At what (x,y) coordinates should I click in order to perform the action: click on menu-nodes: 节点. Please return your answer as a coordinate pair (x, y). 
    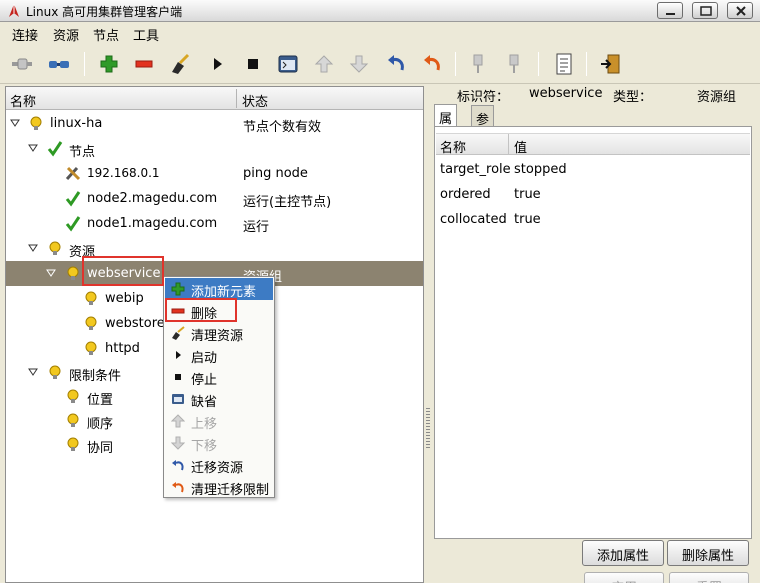
    Looking at the image, I should click on (106, 34).